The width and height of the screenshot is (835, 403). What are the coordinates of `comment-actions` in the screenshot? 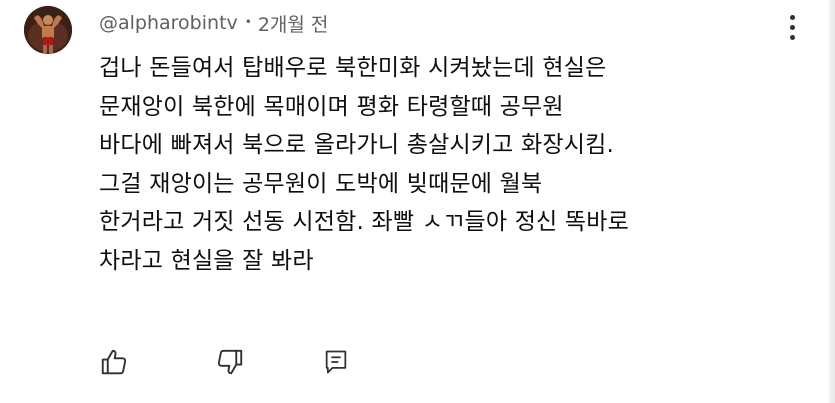 It's located at (225, 362).